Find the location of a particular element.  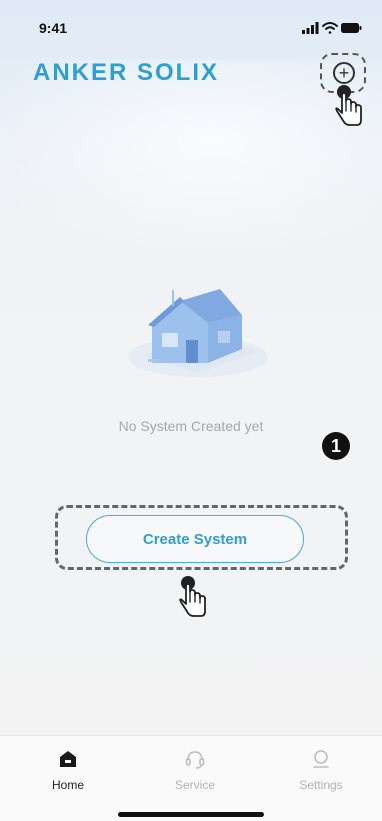

settings-icon is located at coordinates (321, 759).